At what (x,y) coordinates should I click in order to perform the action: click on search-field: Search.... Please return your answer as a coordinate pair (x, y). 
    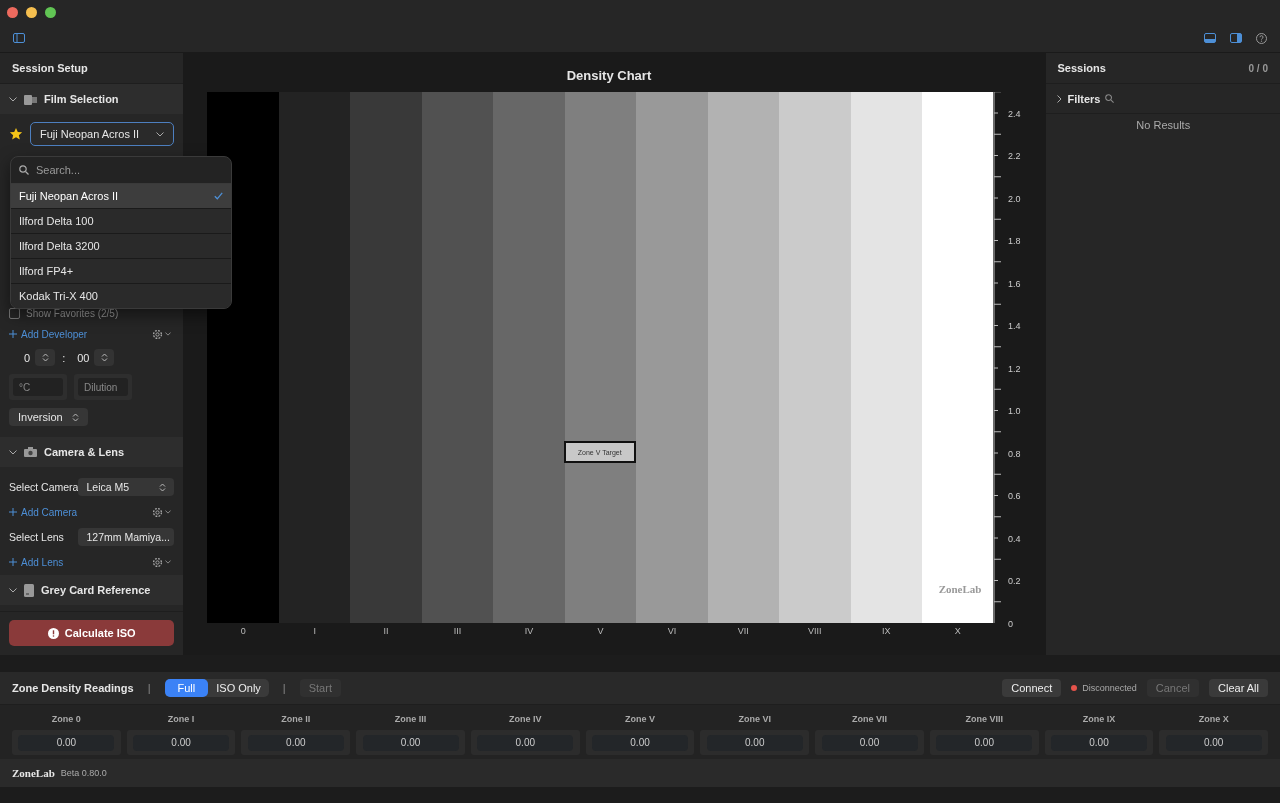
    Looking at the image, I should click on (126, 170).